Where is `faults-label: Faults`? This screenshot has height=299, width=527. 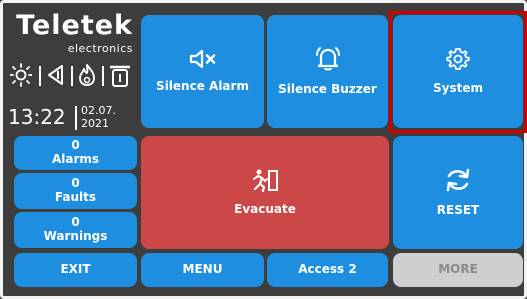 faults-label: Faults is located at coordinates (75, 197).